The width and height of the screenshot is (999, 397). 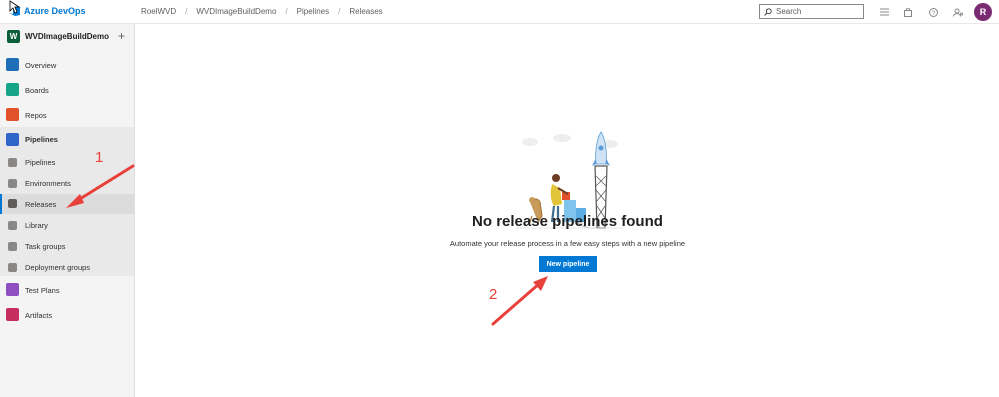 What do you see at coordinates (41, 65) in the screenshot?
I see `sidebar-item-label: Overview` at bounding box center [41, 65].